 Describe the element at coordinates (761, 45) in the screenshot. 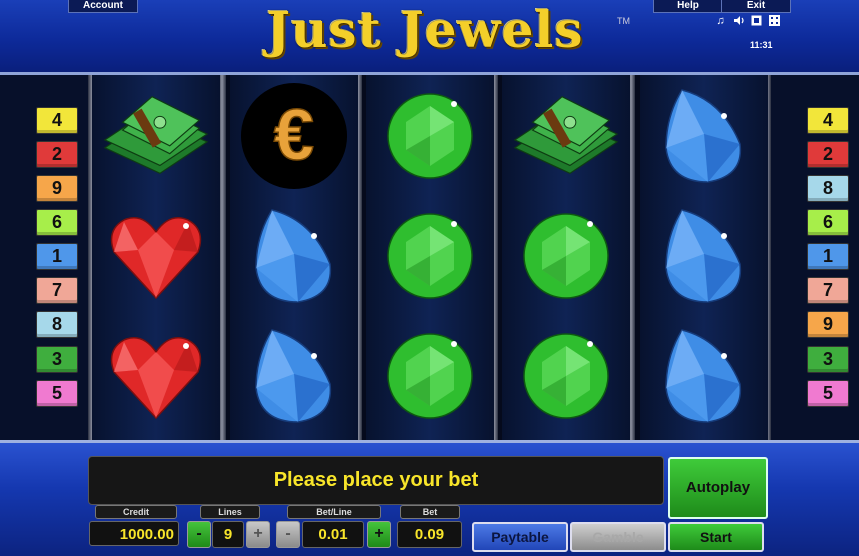

I see `clock: 11:31` at that location.